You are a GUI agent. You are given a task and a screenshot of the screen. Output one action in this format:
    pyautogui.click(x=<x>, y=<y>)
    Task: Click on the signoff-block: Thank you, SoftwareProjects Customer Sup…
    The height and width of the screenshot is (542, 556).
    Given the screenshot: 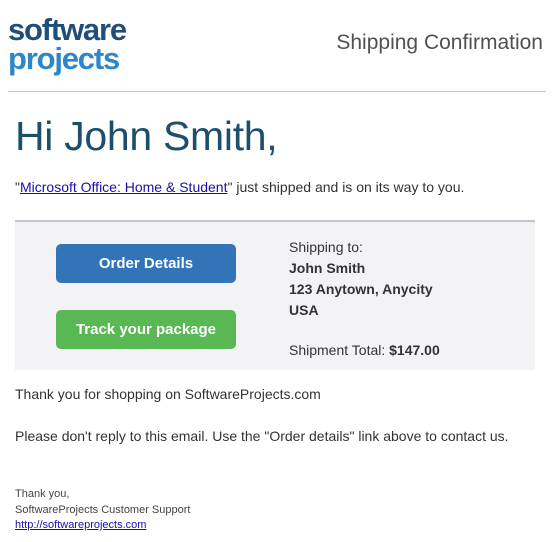 What is the action you would take?
    pyautogui.click(x=102, y=510)
    